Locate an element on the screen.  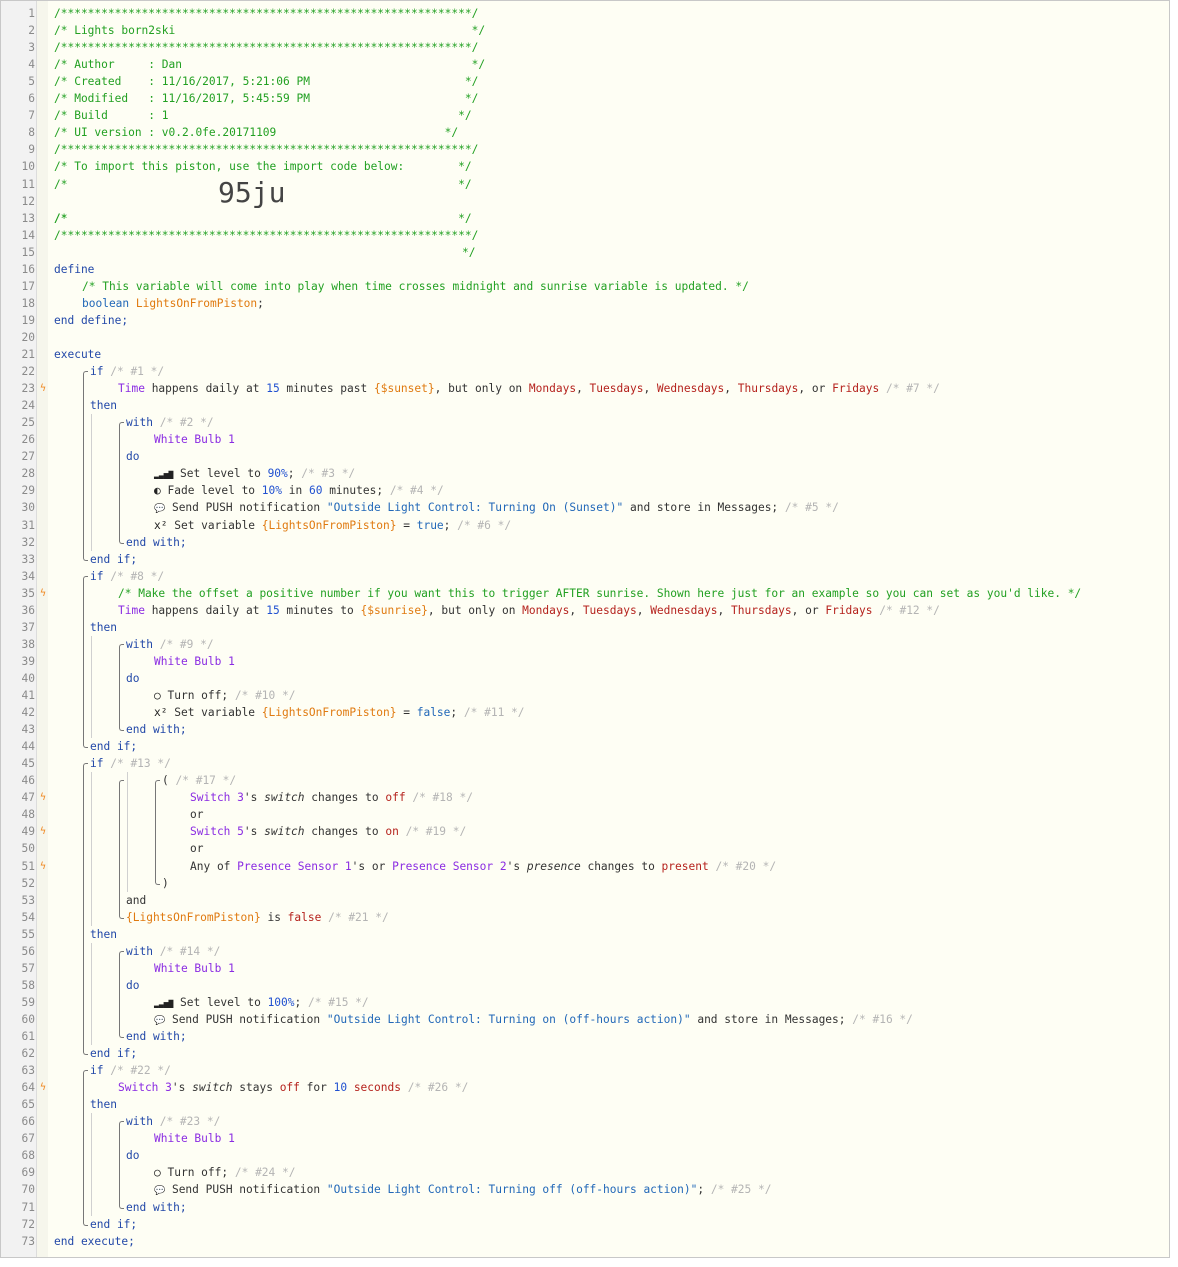
modified-comment: /* Modified : 11/16/2017, 5:45:59 PM */ is located at coordinates (266, 99).